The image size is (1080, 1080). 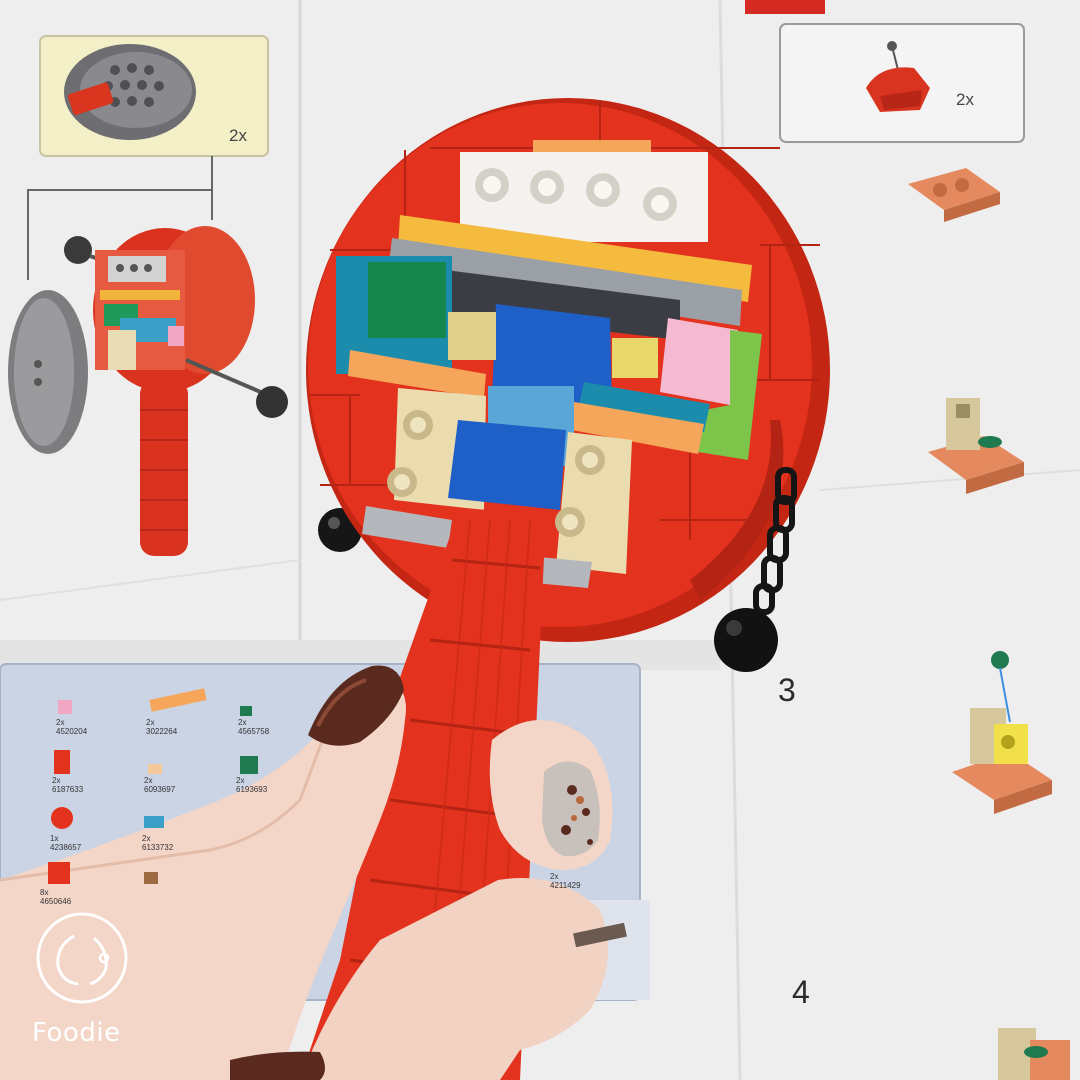 What do you see at coordinates (746, 640) in the screenshot?
I see `black-ball` at bounding box center [746, 640].